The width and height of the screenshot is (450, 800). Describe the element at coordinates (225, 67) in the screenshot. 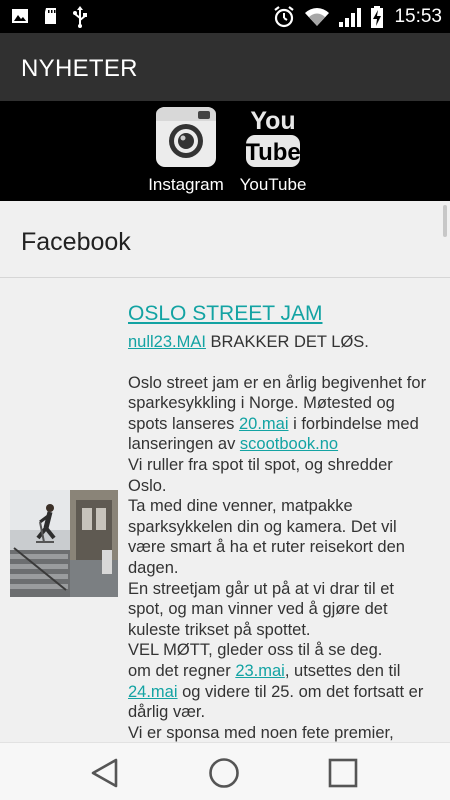

I see `app-bar: NYHETER` at that location.